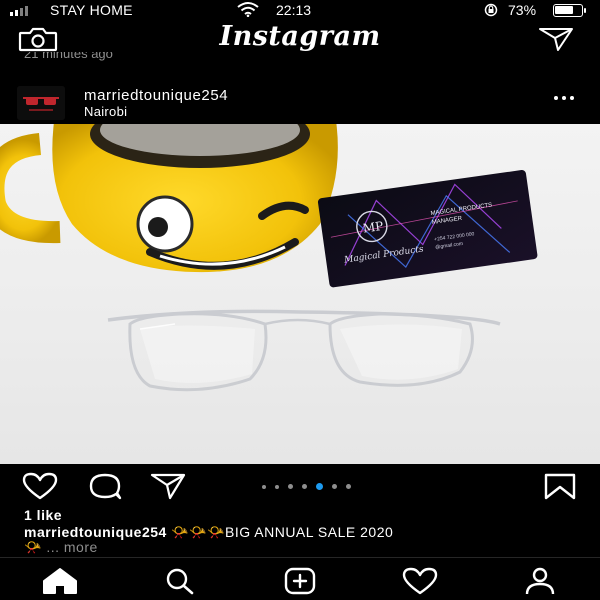 This screenshot has width=600, height=600. What do you see at coordinates (43, 515) in the screenshot?
I see `like-count: 1 like` at bounding box center [43, 515].